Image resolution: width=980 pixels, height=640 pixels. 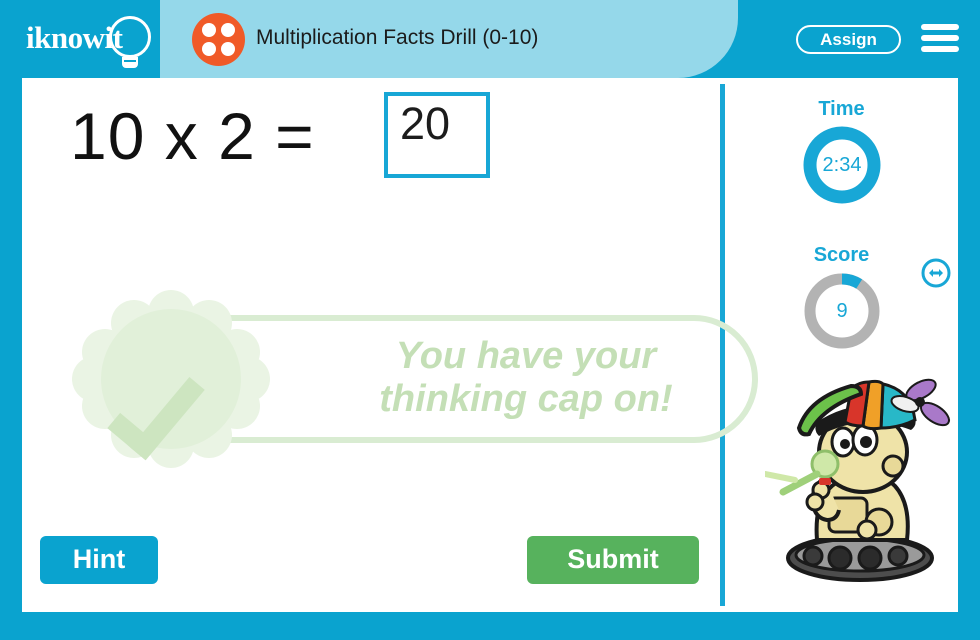 I want to click on check-seal-icon, so click(x=171, y=379).